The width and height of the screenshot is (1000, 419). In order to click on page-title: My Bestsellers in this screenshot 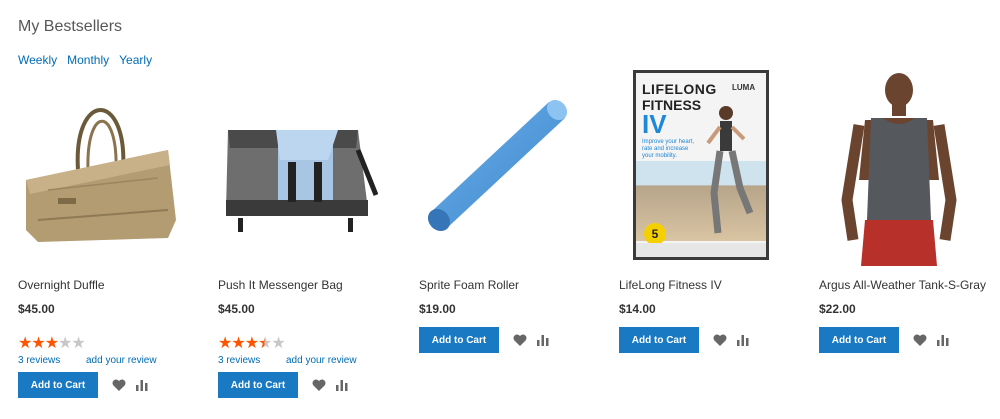, I will do `click(70, 26)`.